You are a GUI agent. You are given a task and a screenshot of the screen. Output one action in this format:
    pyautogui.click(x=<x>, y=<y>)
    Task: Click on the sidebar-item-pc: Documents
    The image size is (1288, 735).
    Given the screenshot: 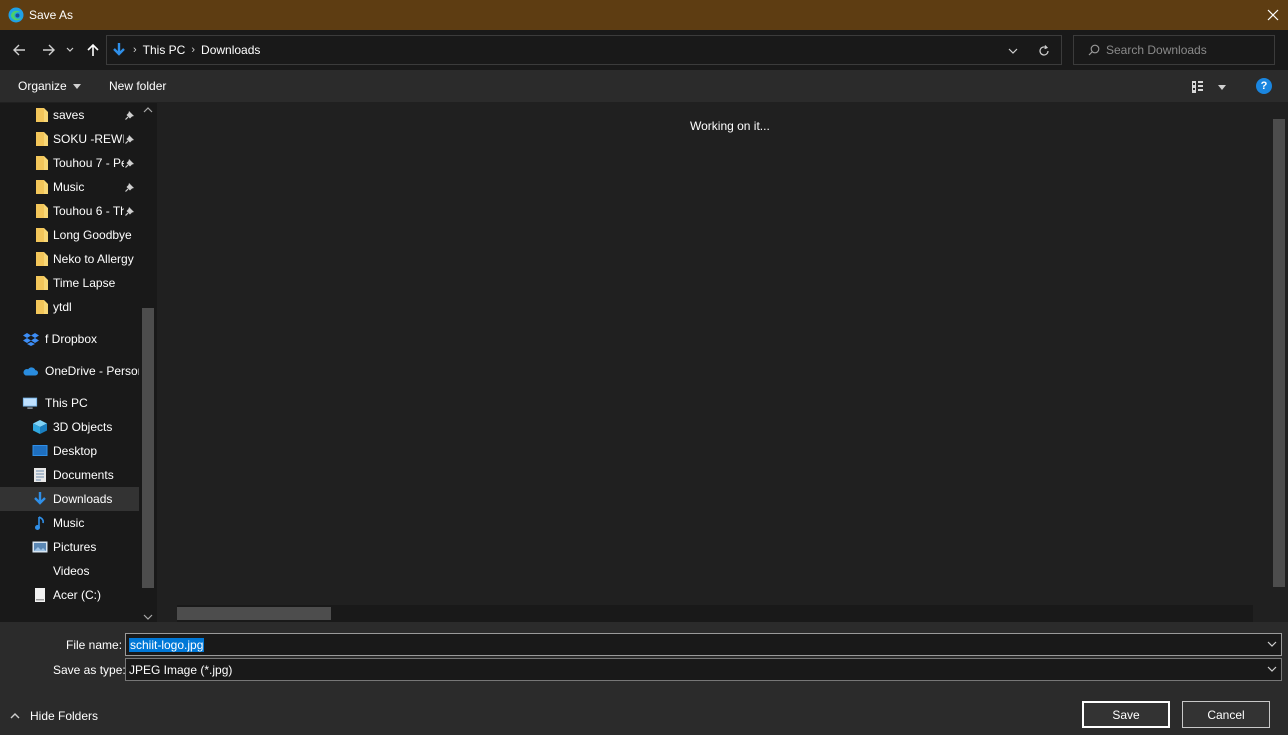 What is the action you would take?
    pyautogui.click(x=69, y=475)
    